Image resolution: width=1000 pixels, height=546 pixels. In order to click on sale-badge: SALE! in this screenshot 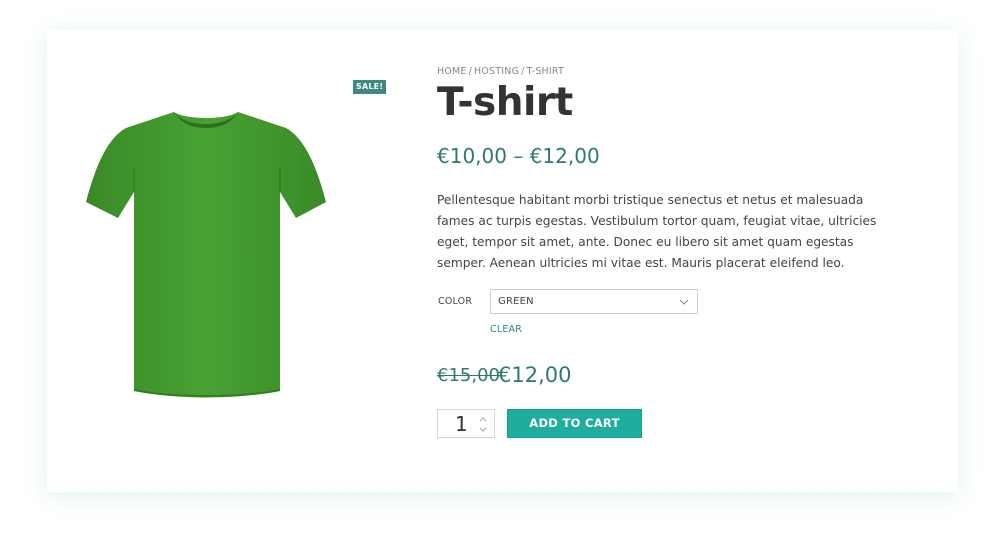, I will do `click(370, 87)`.